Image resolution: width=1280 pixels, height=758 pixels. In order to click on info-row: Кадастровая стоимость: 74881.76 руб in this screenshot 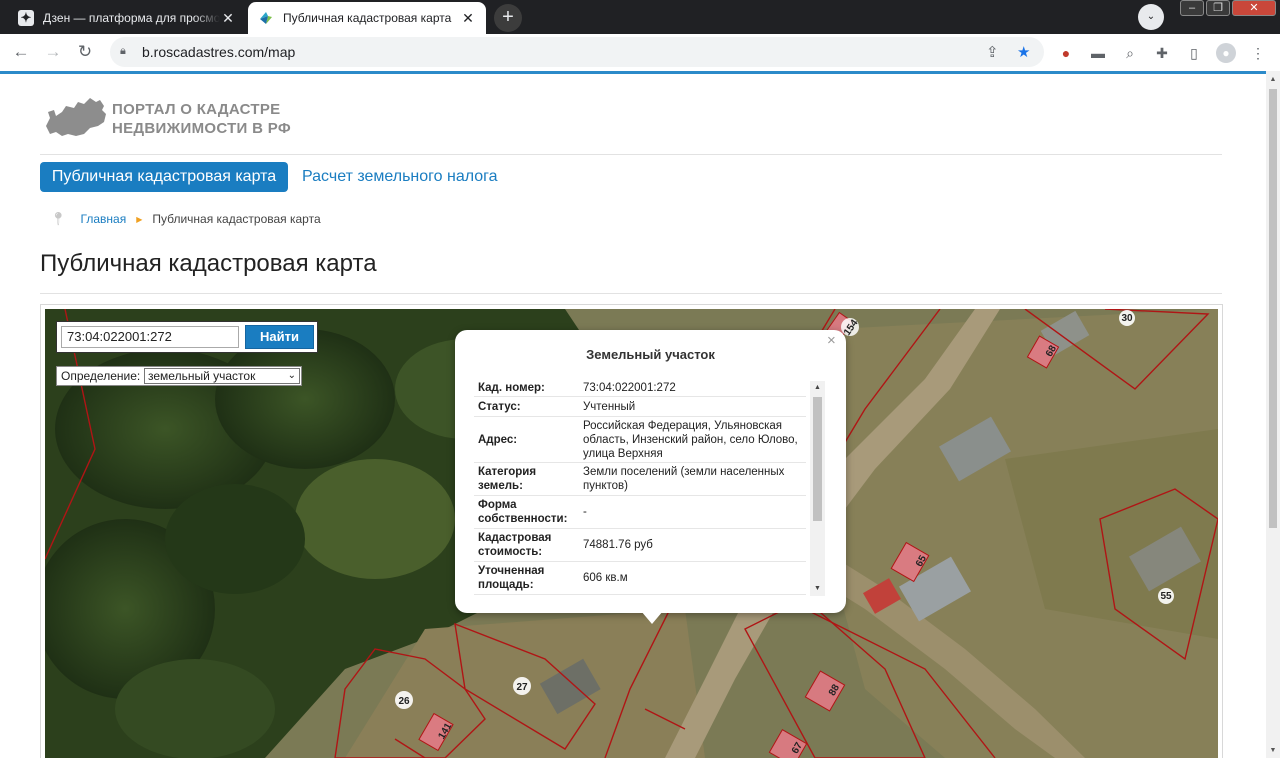, I will do `click(640, 545)`.